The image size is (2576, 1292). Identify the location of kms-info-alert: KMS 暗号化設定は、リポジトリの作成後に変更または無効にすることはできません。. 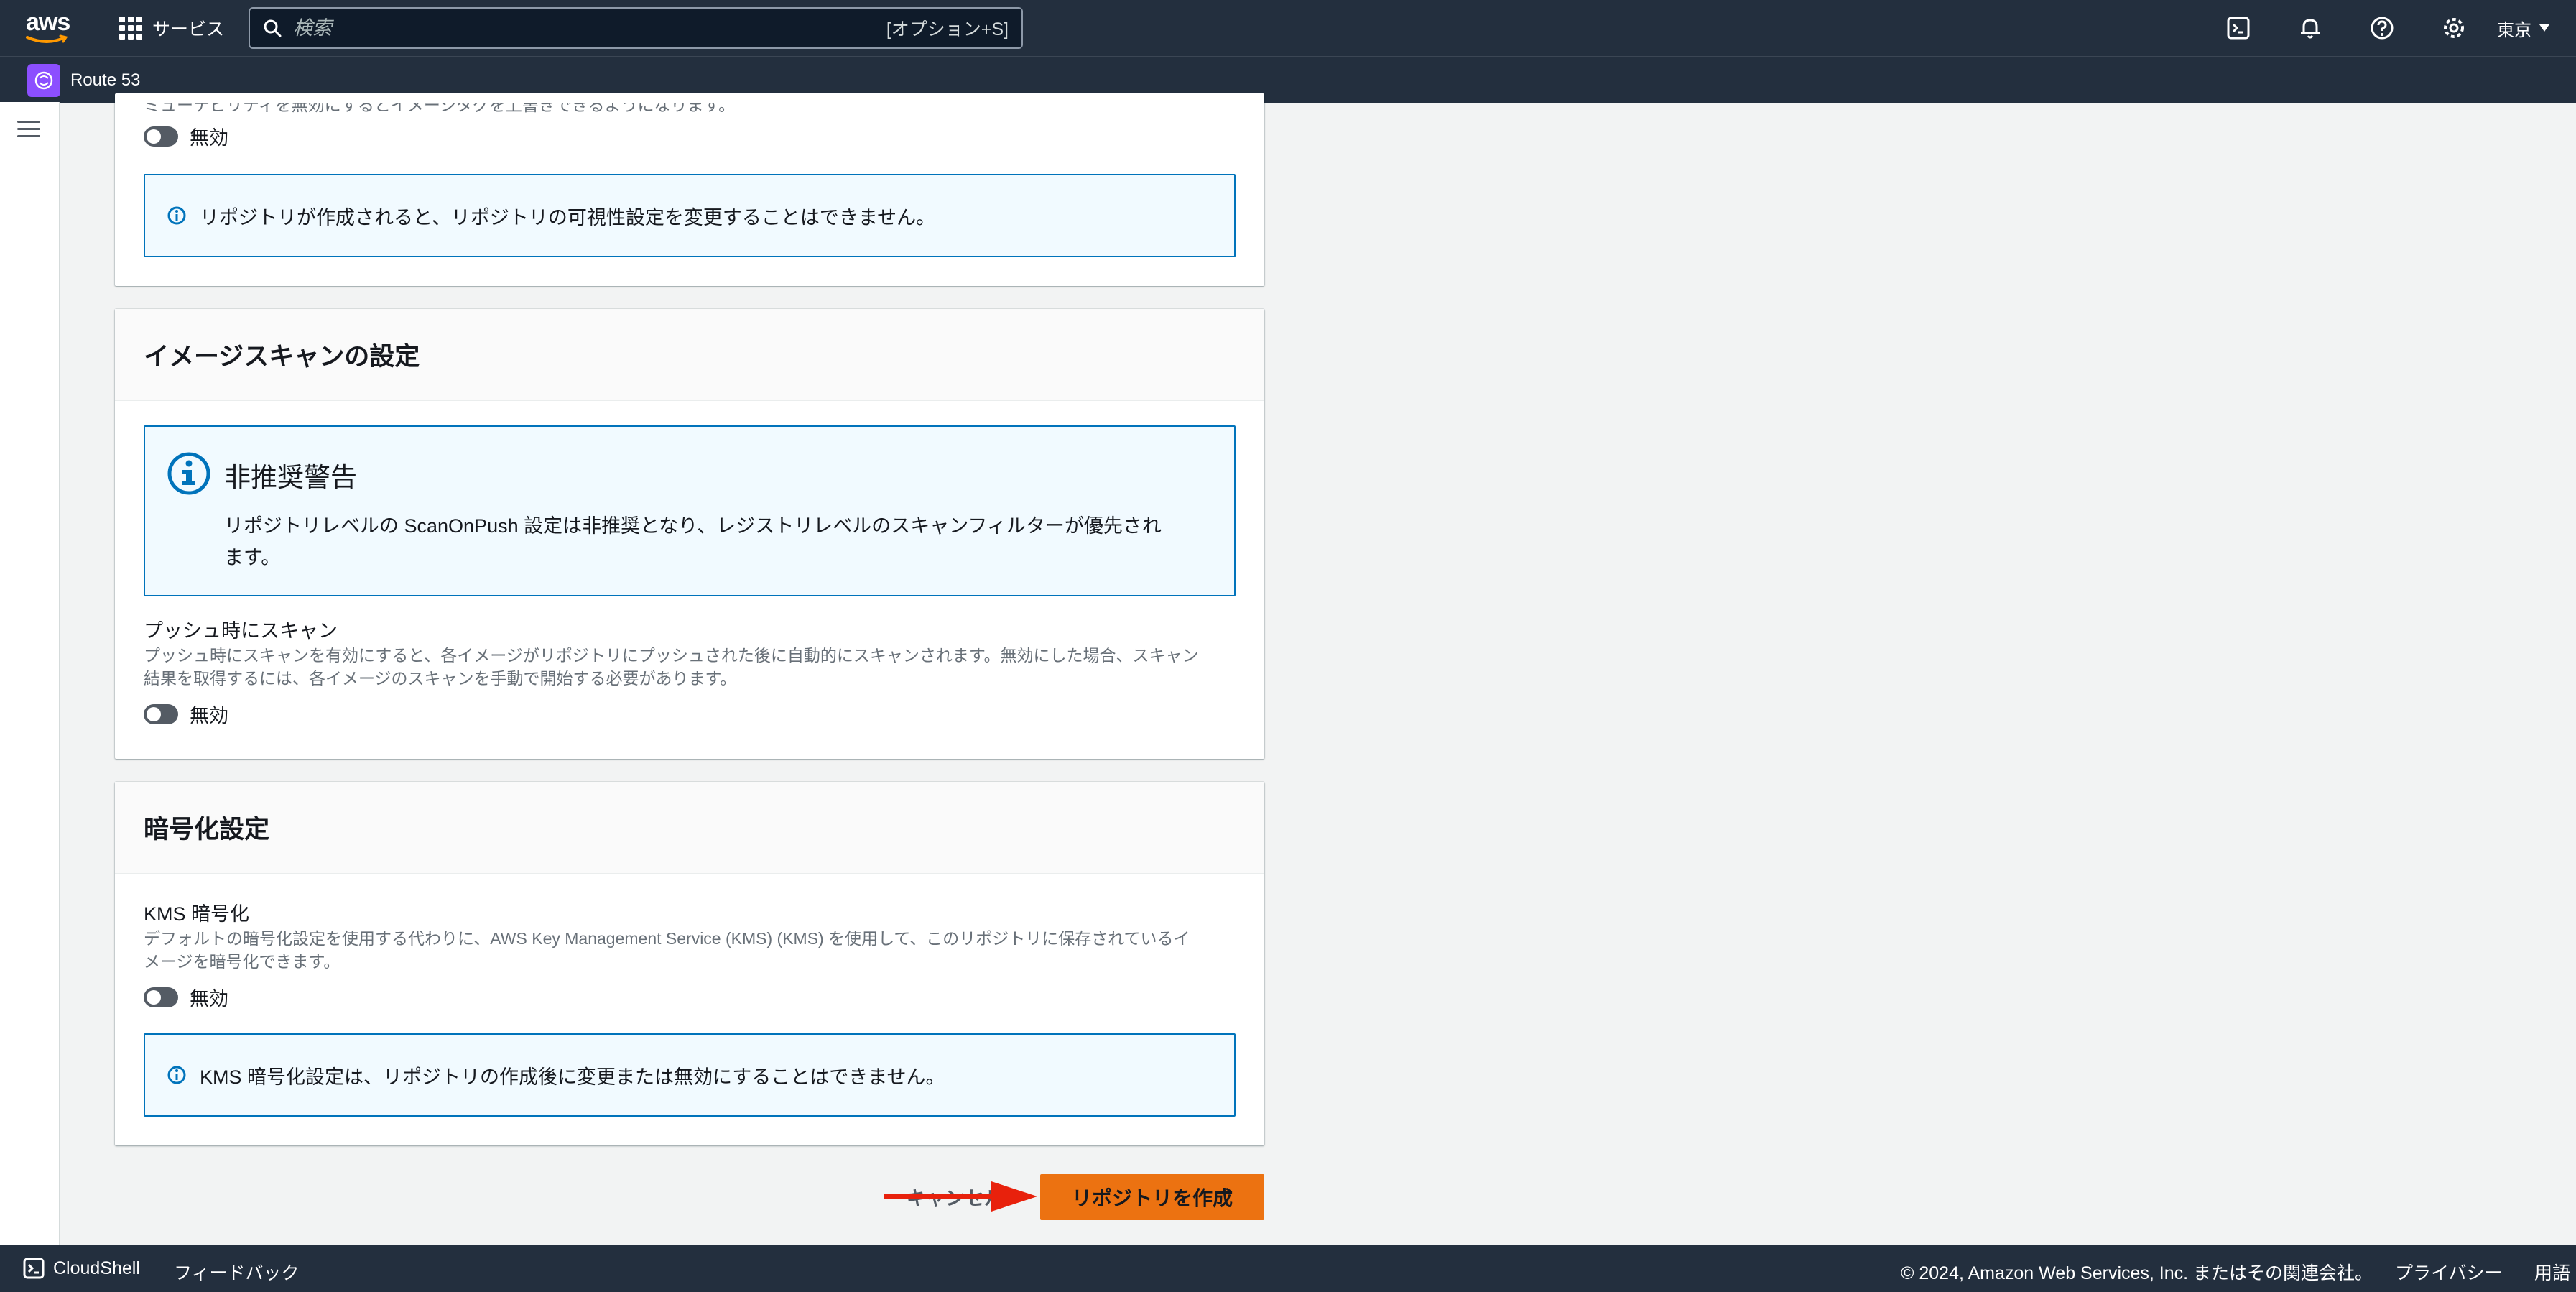
(690, 1075).